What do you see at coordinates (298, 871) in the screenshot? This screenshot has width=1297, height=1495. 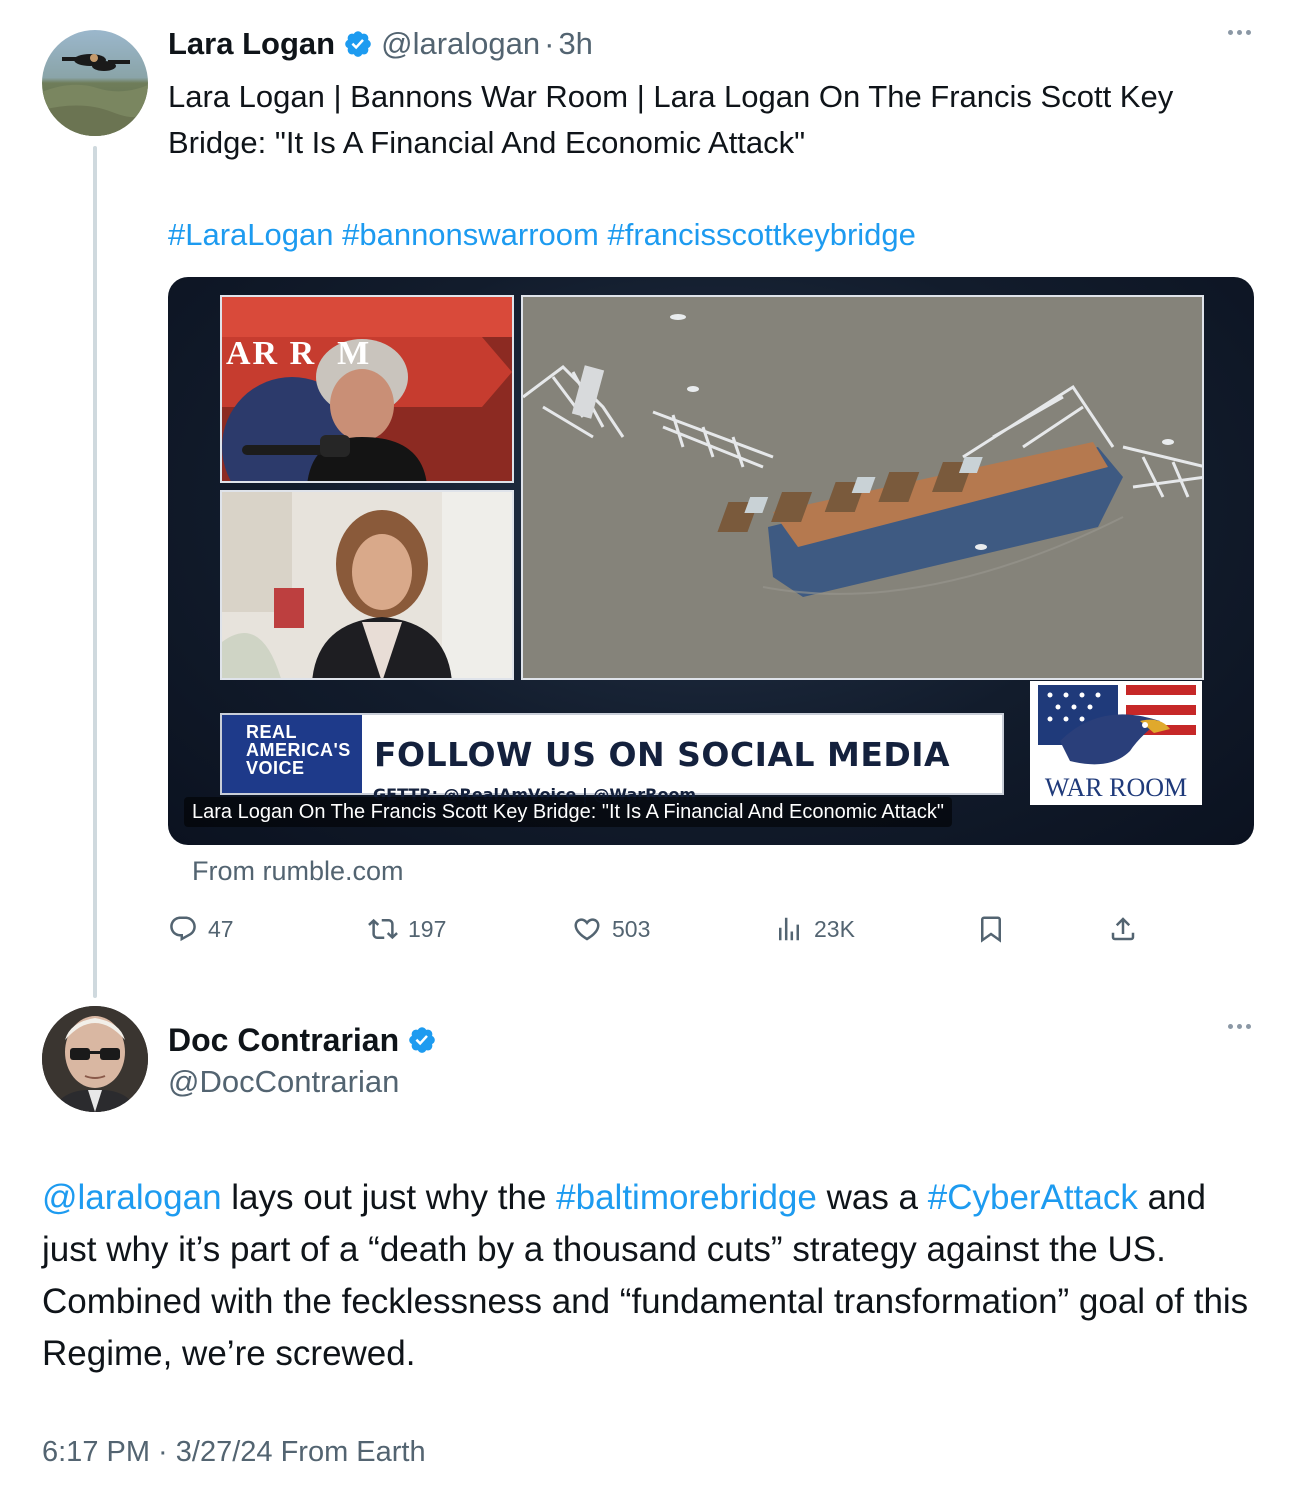 I see `link-source: From rumble.com` at bounding box center [298, 871].